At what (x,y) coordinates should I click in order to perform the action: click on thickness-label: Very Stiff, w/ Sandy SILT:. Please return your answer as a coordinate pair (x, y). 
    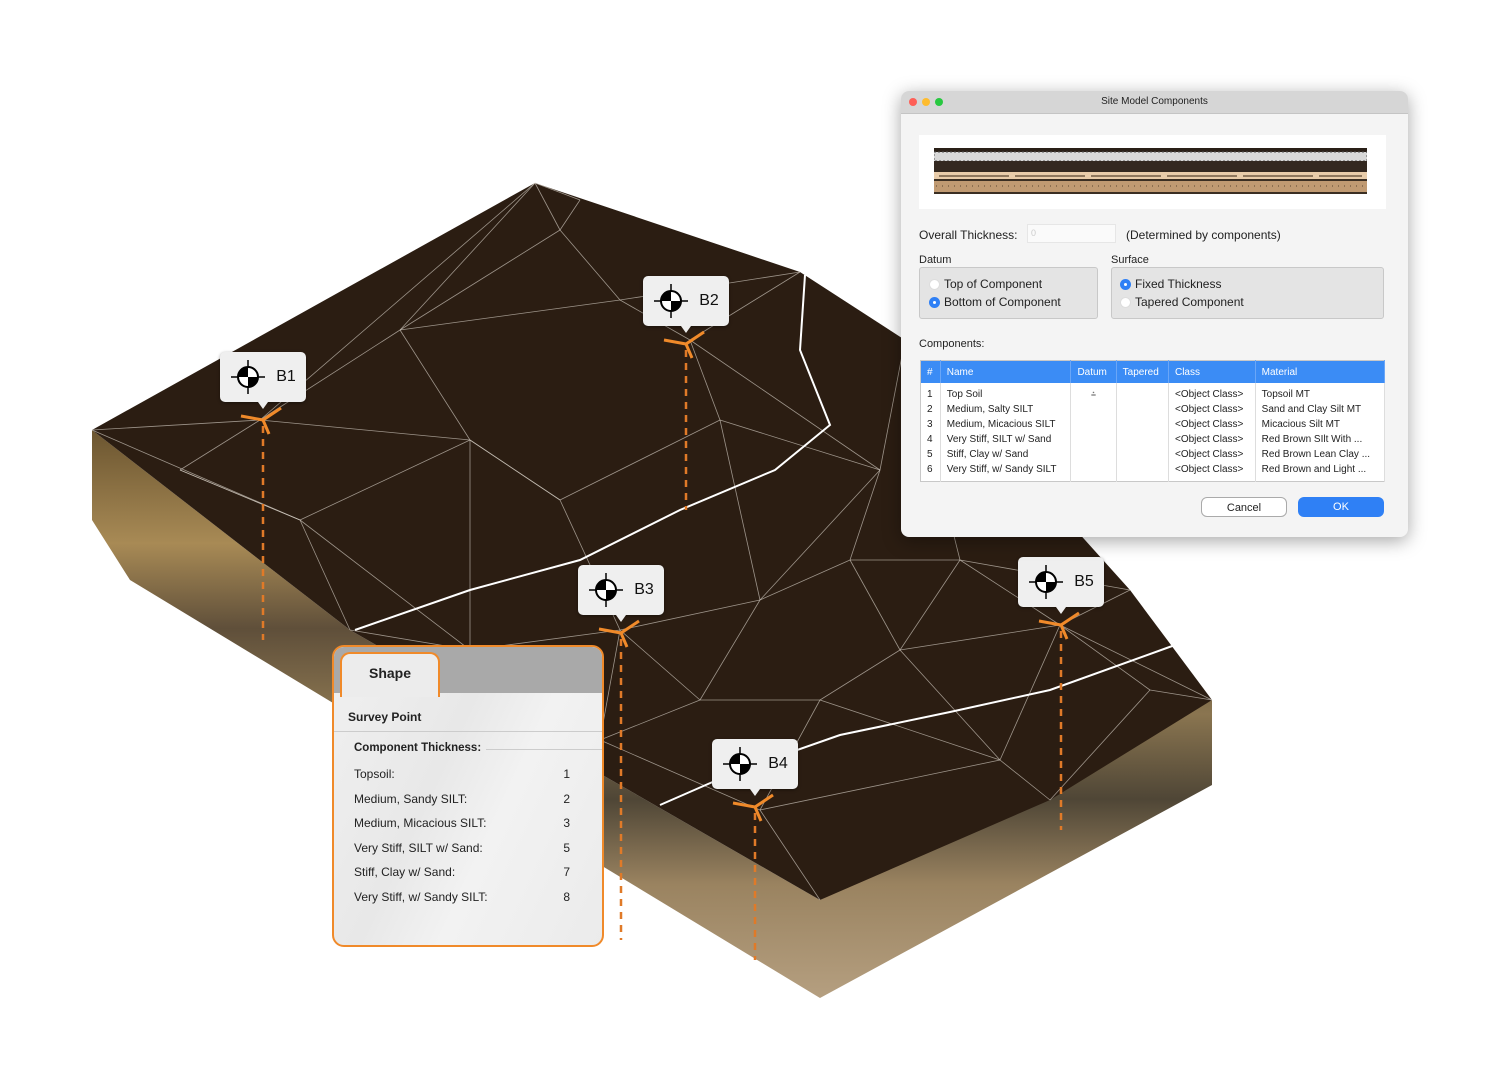
    Looking at the image, I should click on (421, 897).